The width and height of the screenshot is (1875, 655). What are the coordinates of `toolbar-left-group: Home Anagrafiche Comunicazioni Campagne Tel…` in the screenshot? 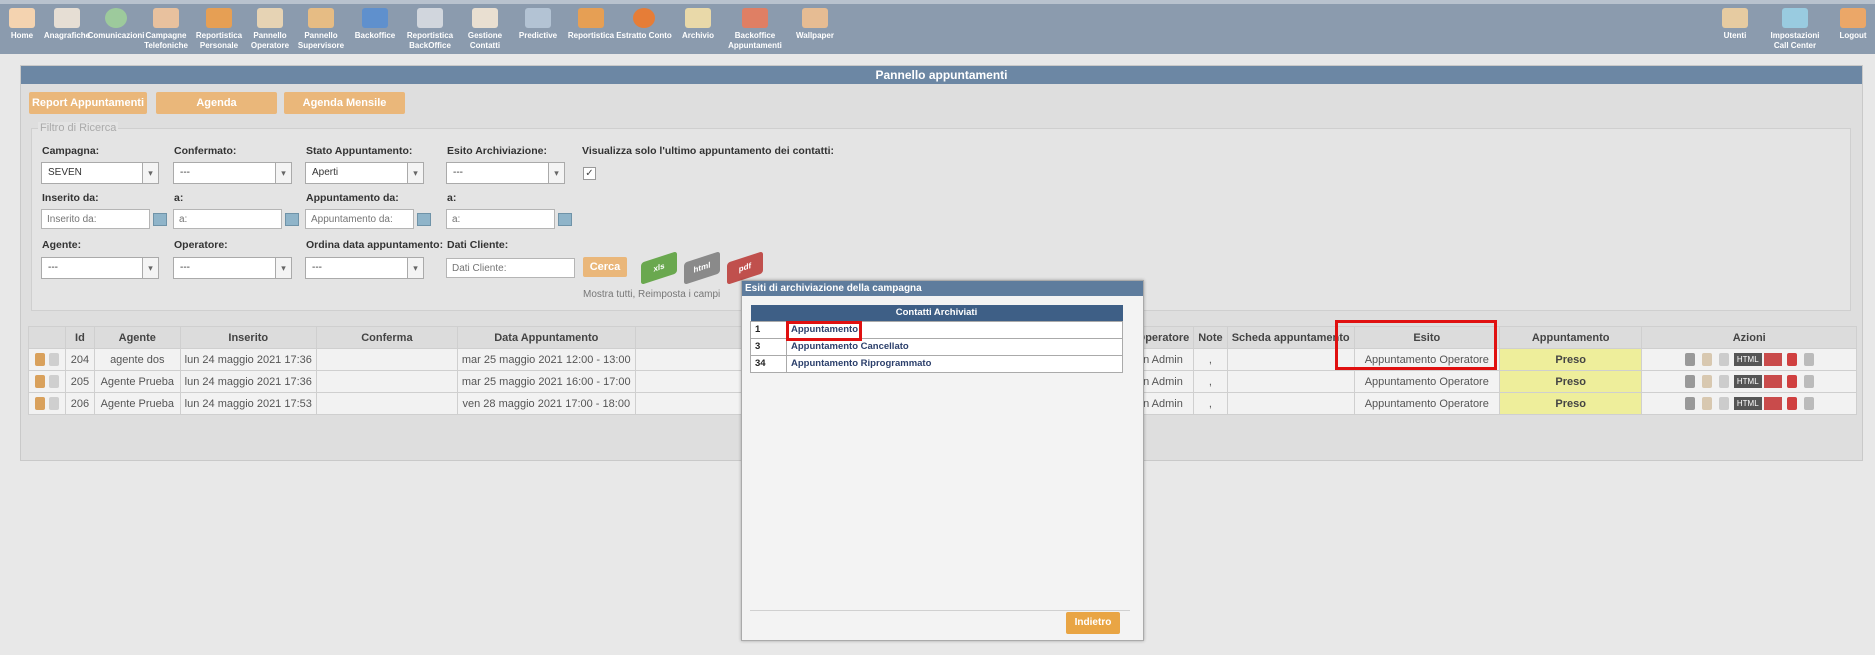 It's located at (422, 27).